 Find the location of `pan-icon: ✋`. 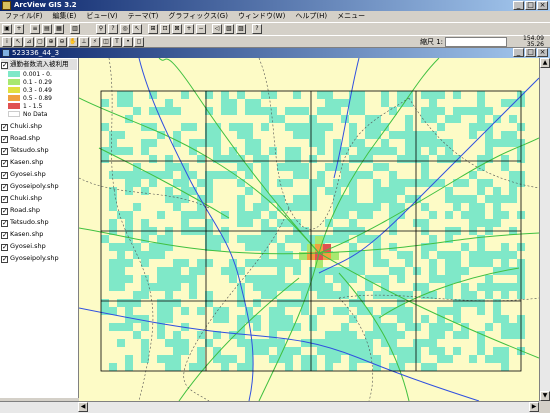

pan-icon: ✋ is located at coordinates (73, 42).